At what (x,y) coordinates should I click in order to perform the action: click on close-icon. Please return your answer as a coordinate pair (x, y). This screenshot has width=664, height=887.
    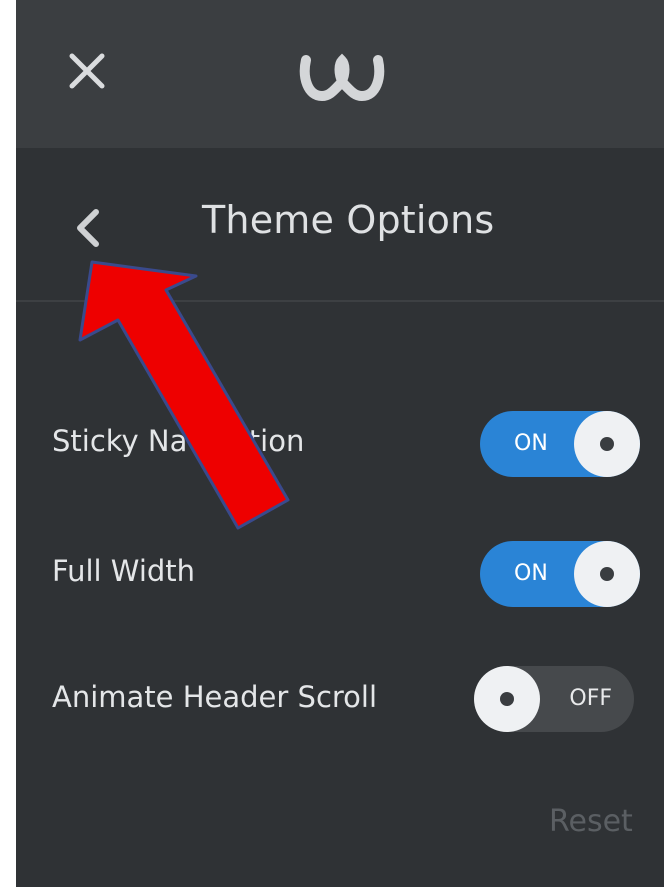
    Looking at the image, I should click on (87, 71).